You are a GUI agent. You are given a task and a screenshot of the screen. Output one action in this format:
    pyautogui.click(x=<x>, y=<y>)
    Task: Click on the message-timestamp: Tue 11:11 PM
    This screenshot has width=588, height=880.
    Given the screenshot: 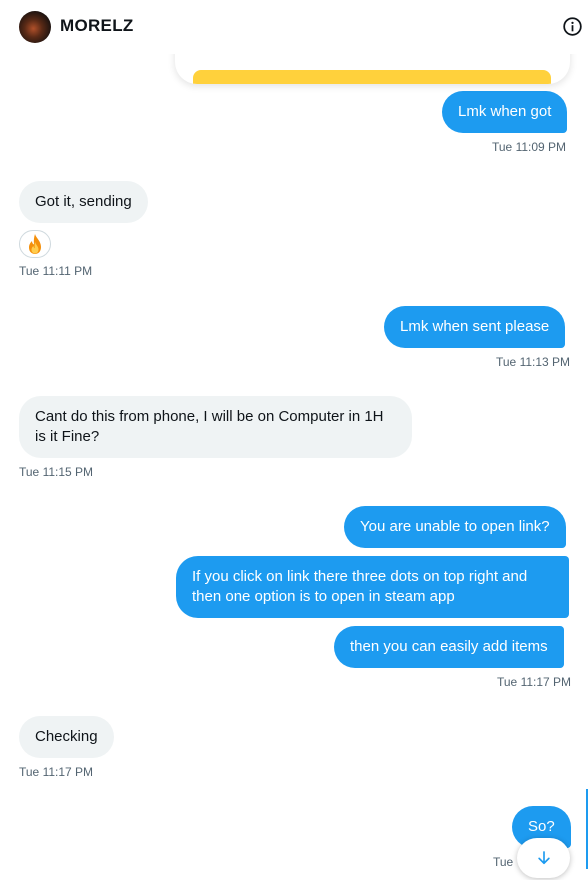 What is the action you would take?
    pyautogui.click(x=56, y=271)
    